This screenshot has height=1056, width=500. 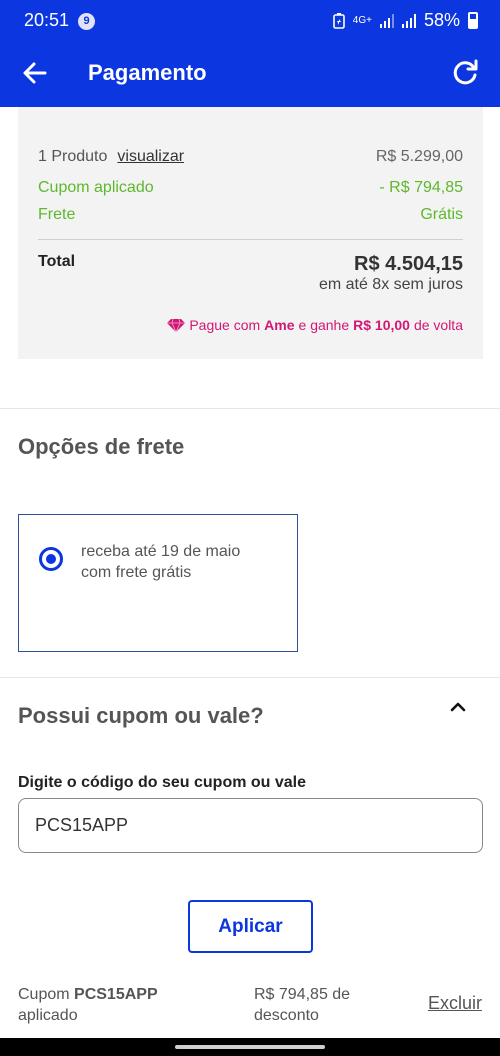 I want to click on status-bar: 20:51 9 4G+ 58%, so click(x=250, y=20).